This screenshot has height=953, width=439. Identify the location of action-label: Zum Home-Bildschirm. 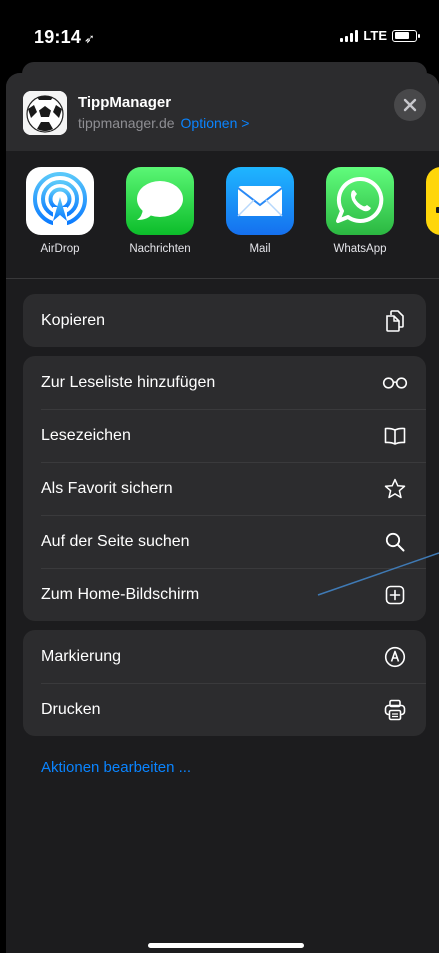
(120, 594).